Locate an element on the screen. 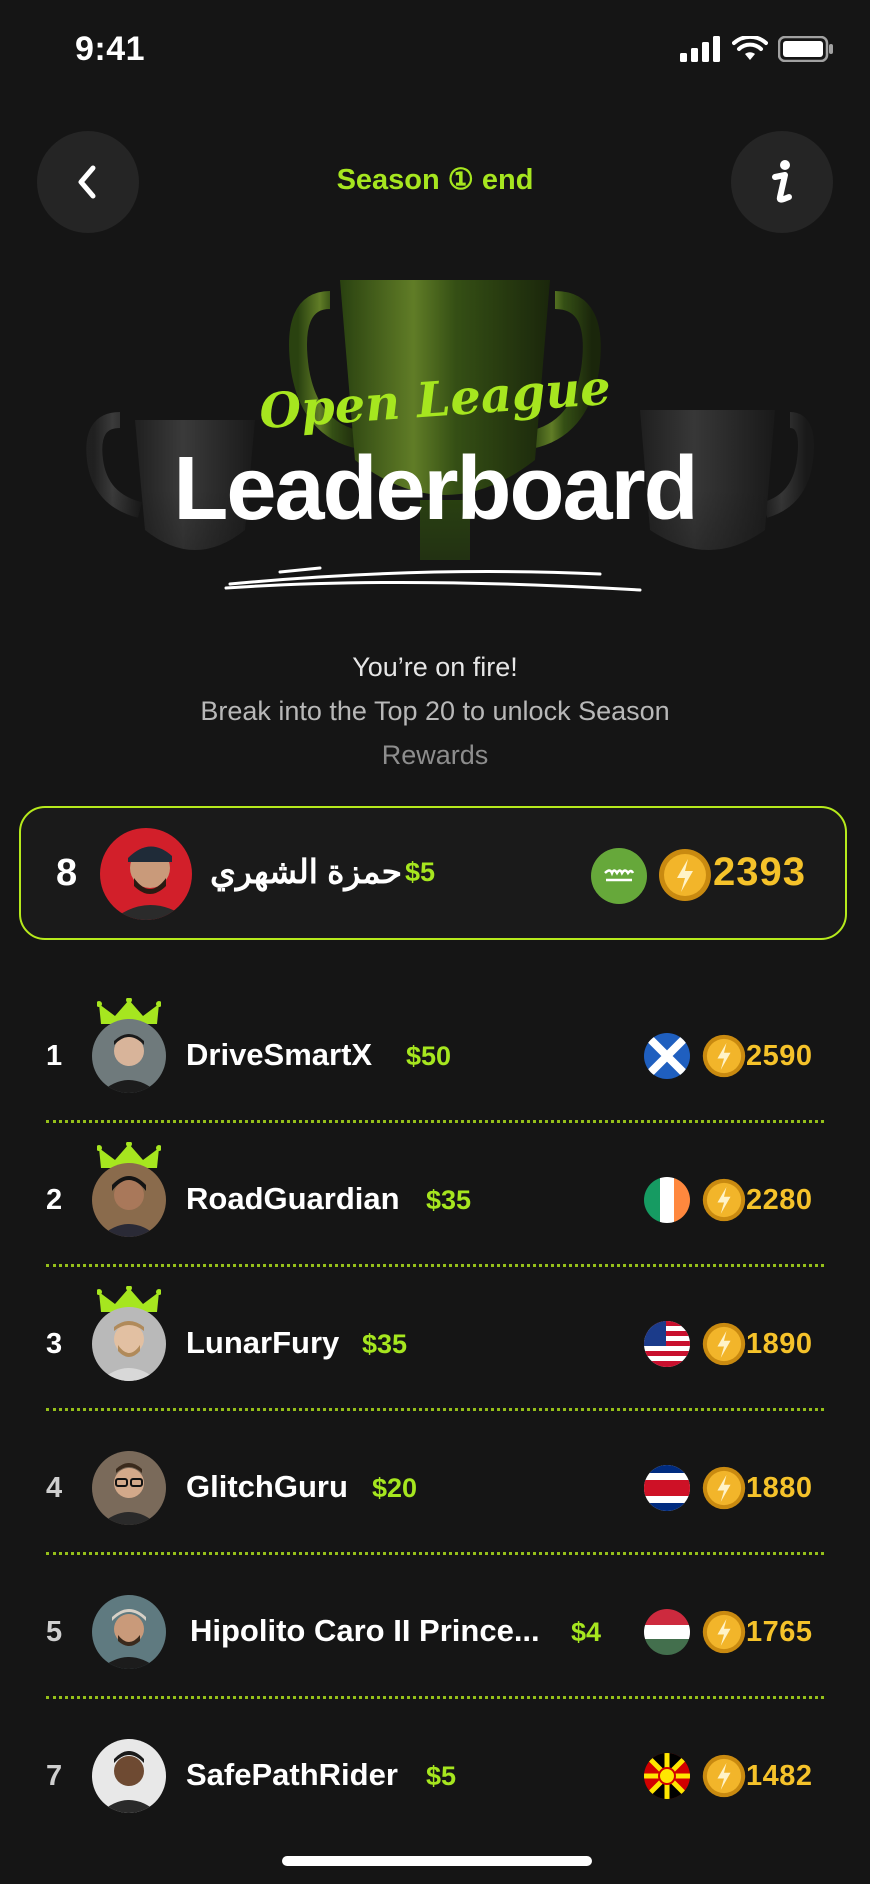 This screenshot has width=870, height=1884. score: 1880 is located at coordinates (779, 1488).